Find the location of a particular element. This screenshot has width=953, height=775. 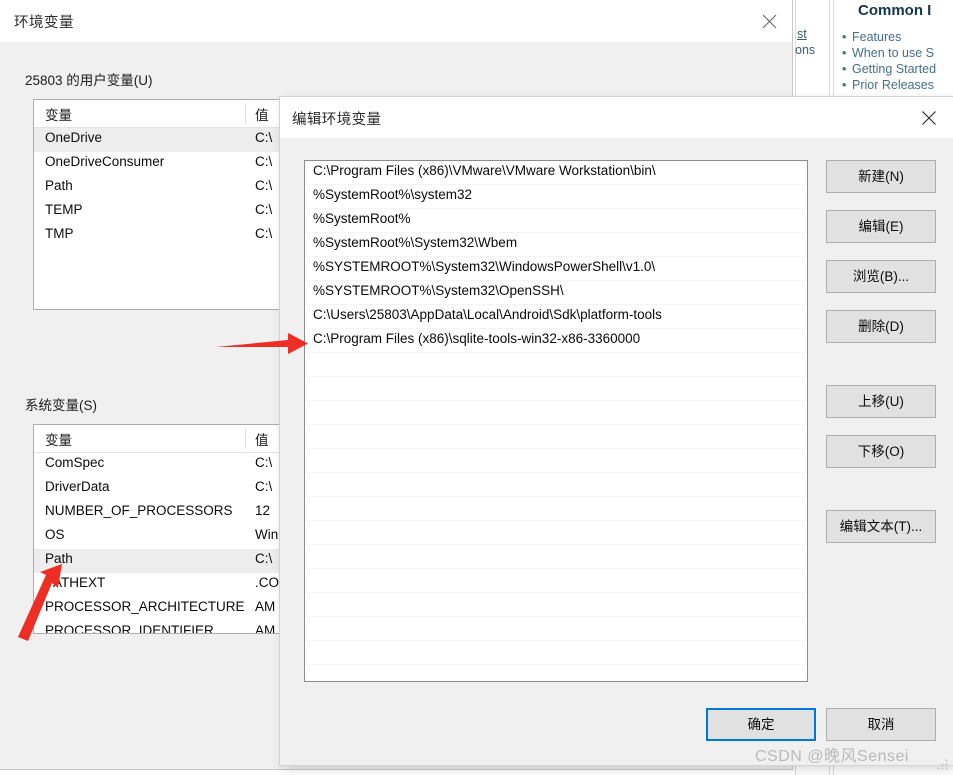

table-row: ComSpec C:\ is located at coordinates (156, 465).